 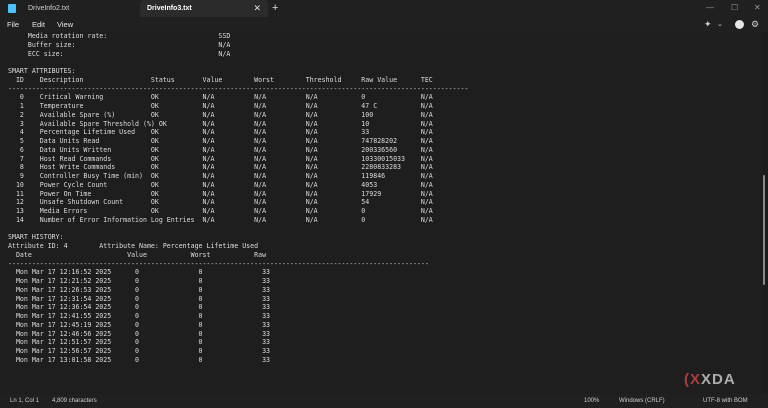 I want to click on character-count: 4,809 characters, so click(x=74, y=401).